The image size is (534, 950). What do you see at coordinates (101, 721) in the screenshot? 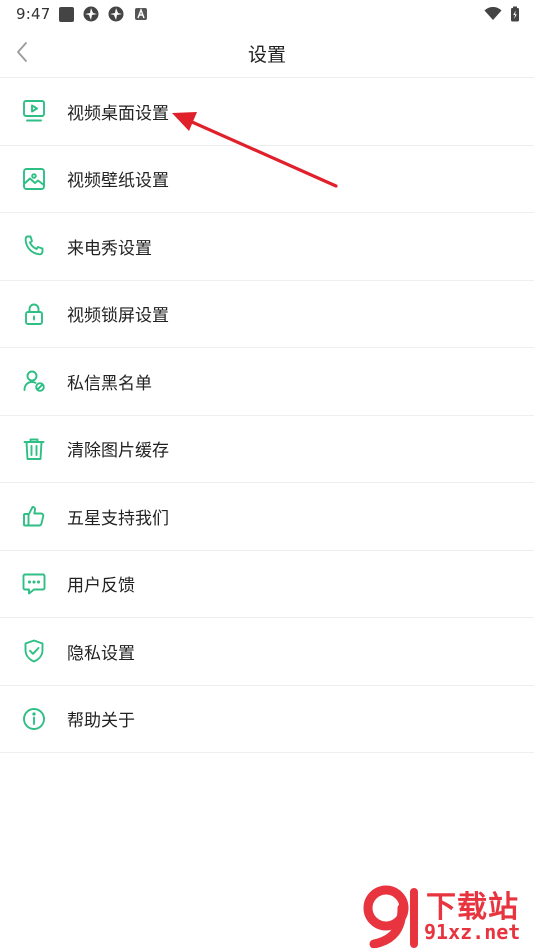
I see `settings-item-label: 帮助关于` at bounding box center [101, 721].